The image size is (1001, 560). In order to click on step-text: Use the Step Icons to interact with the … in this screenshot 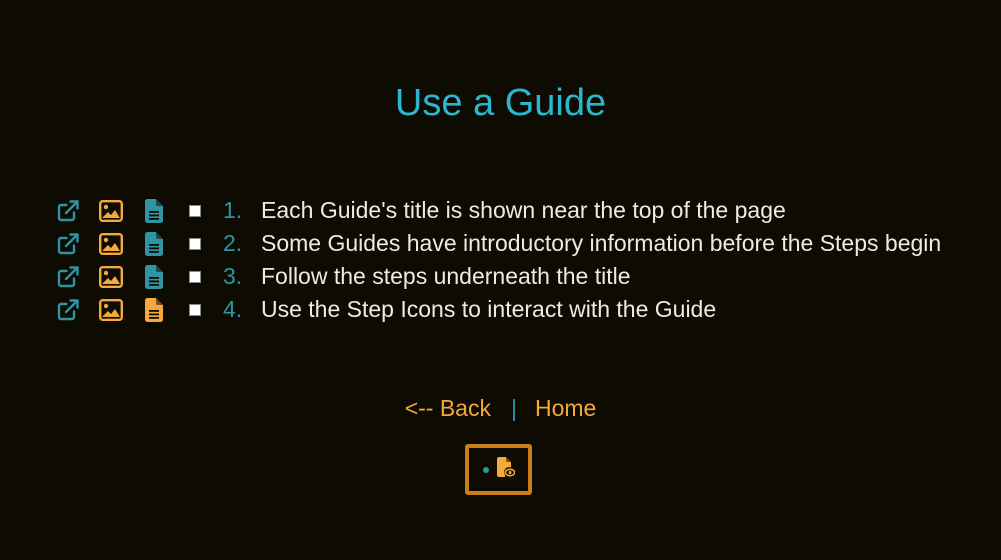, I will do `click(489, 309)`.